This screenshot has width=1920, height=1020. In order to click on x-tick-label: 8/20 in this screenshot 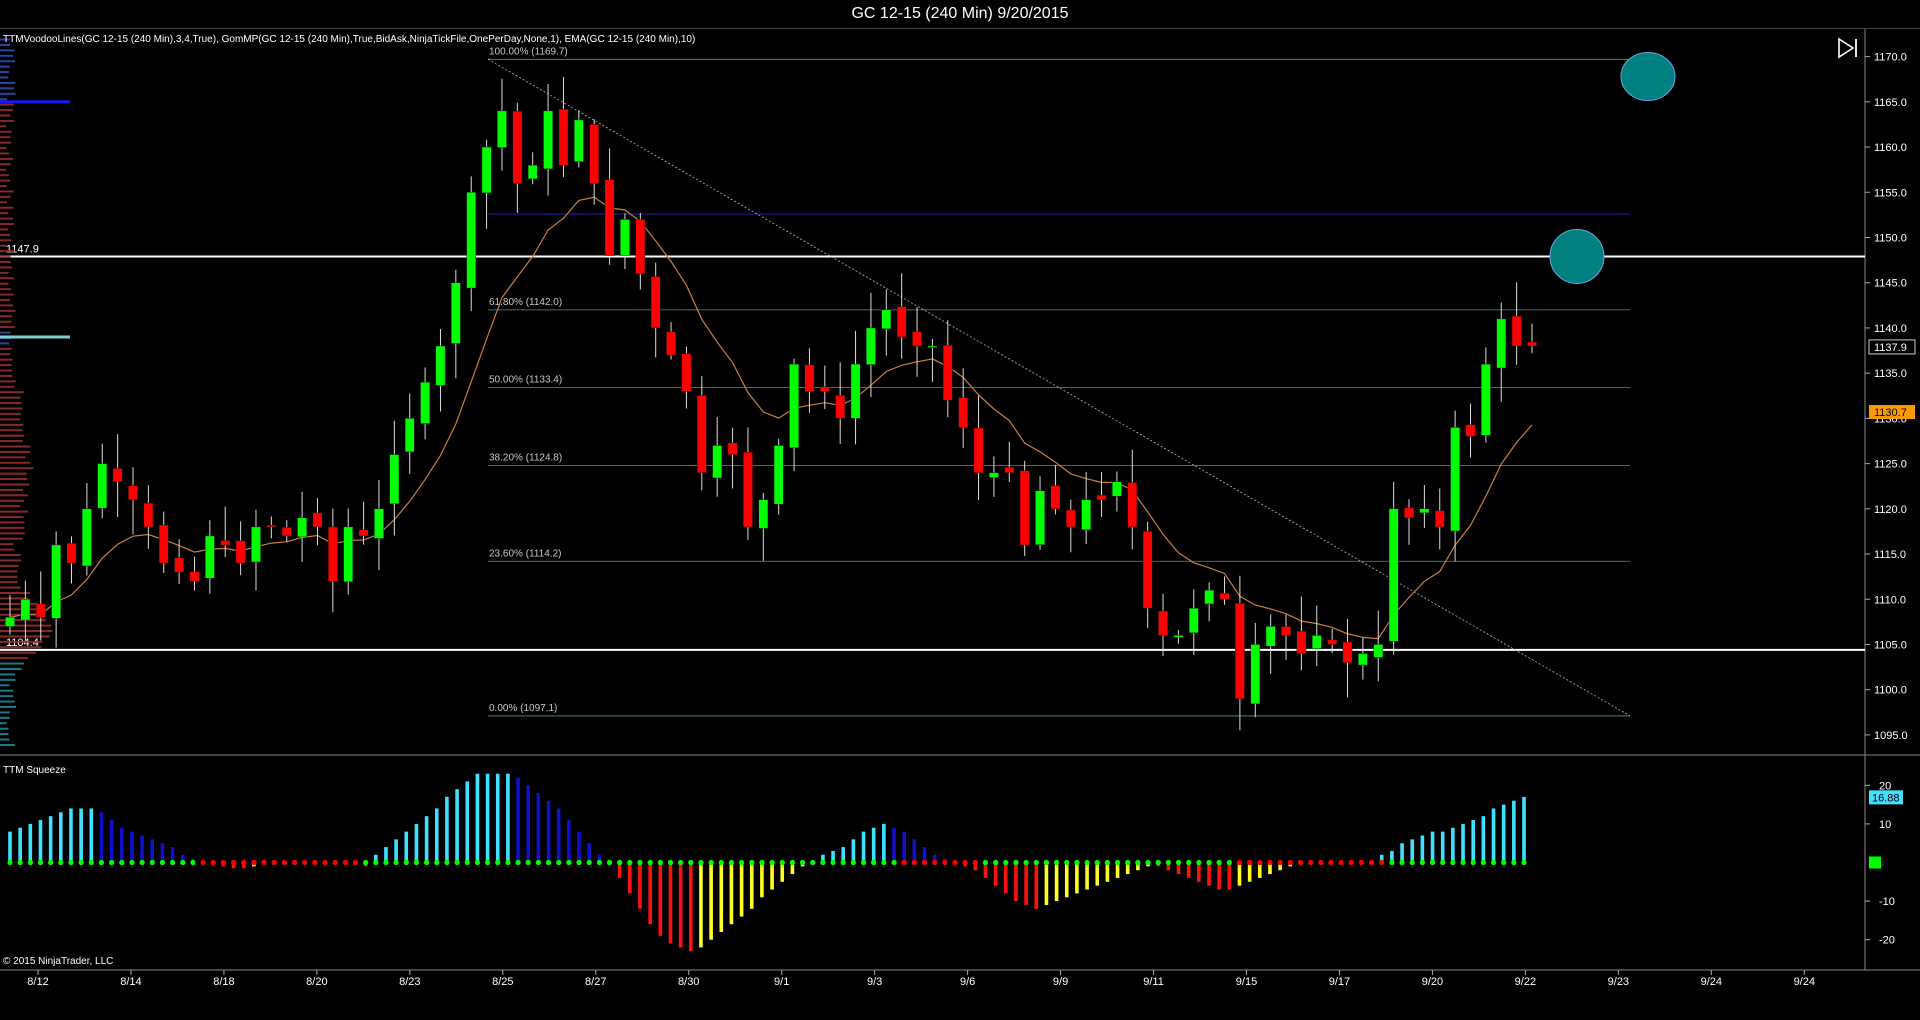, I will do `click(316, 982)`.